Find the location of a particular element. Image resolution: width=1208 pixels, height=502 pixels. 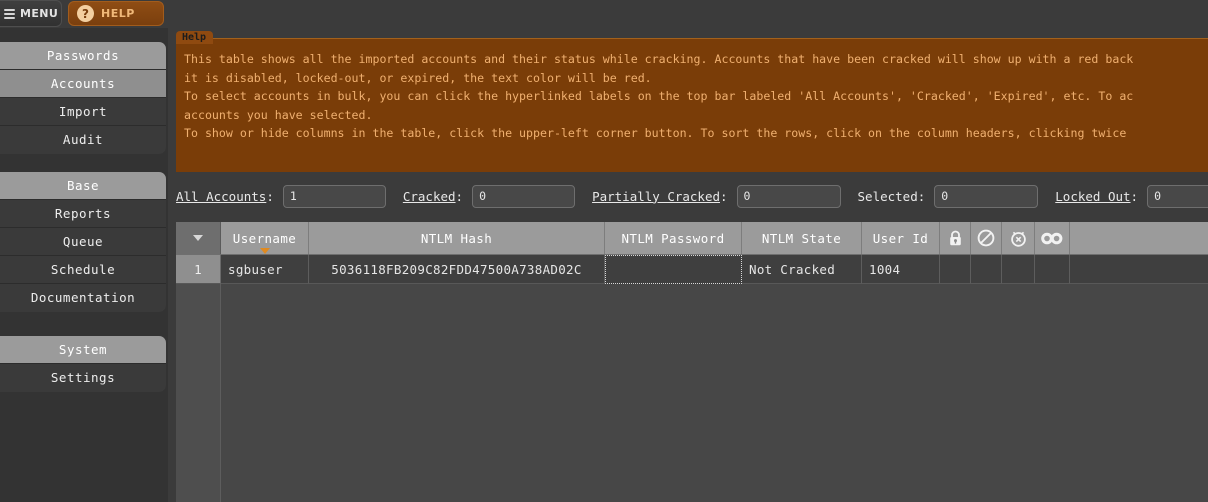

filter-selected: Selected : is located at coordinates (948, 196).